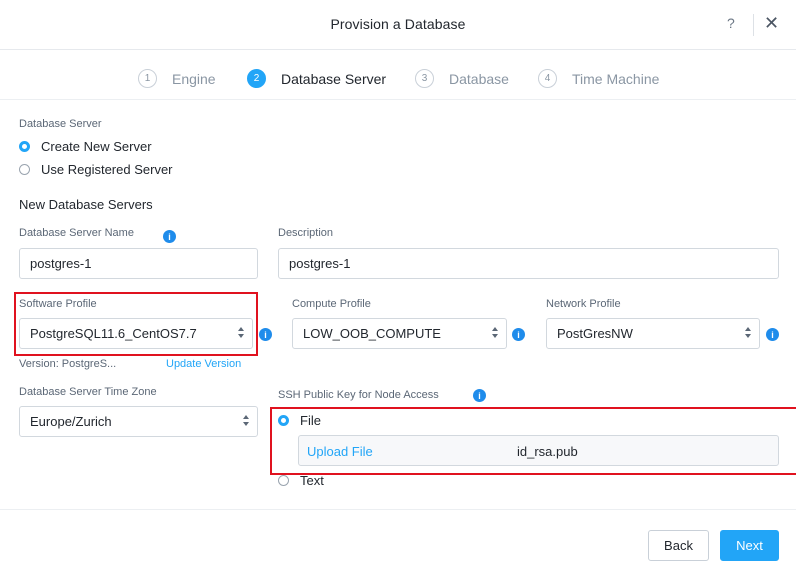 This screenshot has height=580, width=796. I want to click on step-number: 3, so click(424, 78).